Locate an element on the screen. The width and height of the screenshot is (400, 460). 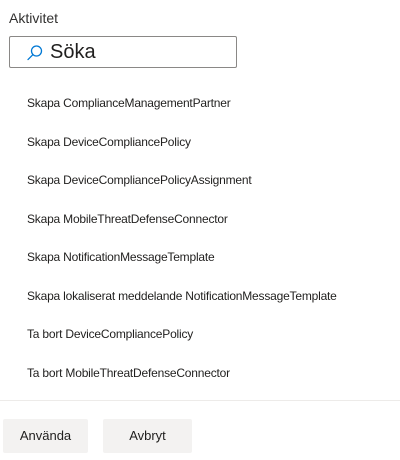
cancel-button: Avbryt is located at coordinates (147, 436).